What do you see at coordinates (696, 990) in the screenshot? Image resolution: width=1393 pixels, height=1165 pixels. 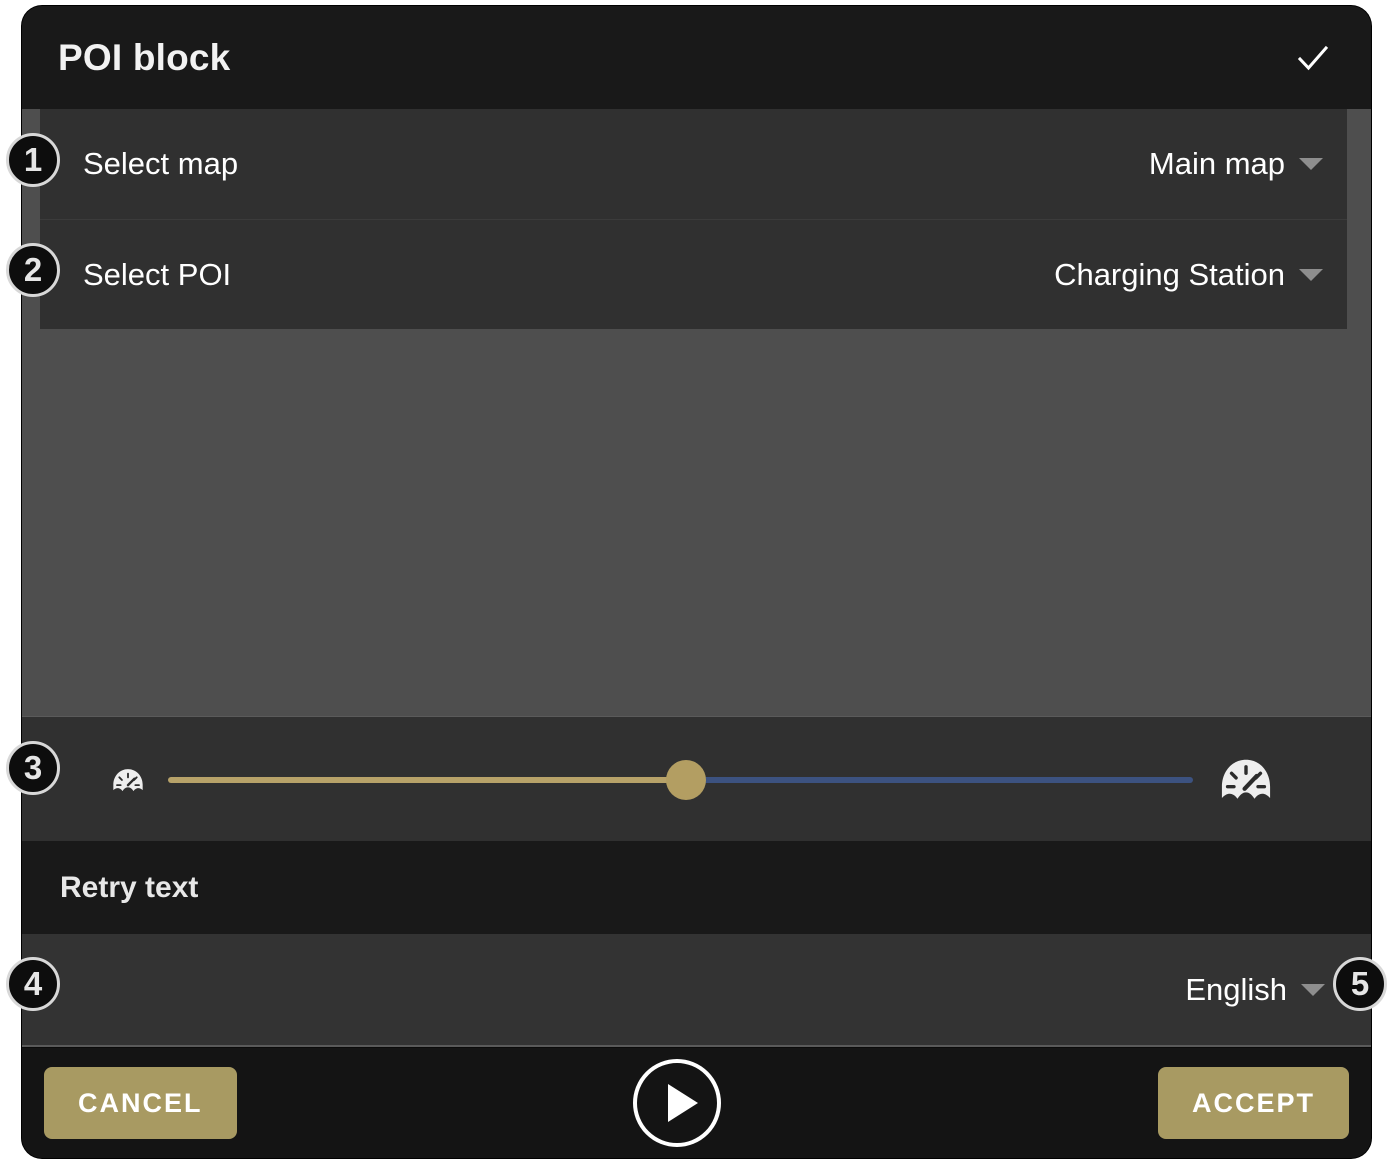 I see `row-language: English` at bounding box center [696, 990].